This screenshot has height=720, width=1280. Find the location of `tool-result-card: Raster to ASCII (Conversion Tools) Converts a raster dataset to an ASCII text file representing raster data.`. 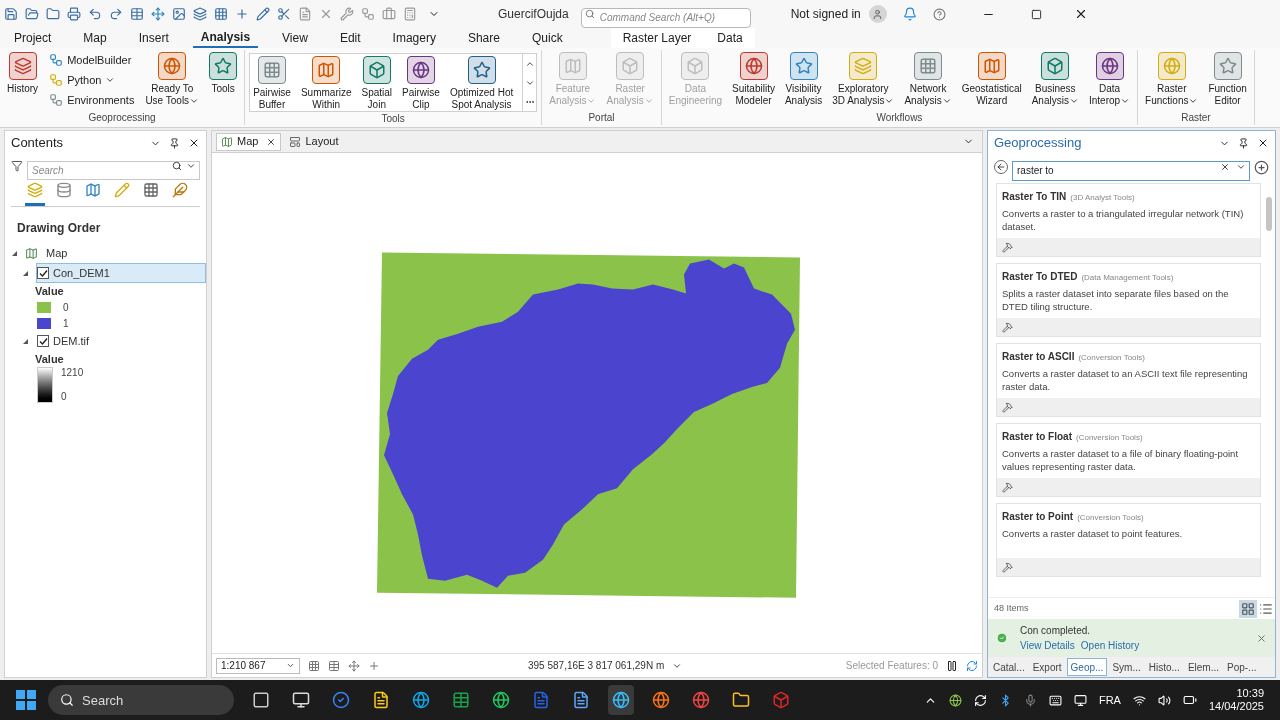

tool-result-card: Raster to ASCII (Conversion Tools) Converts a raster dataset to an ASCII text file representing raster data. is located at coordinates (1128, 380).